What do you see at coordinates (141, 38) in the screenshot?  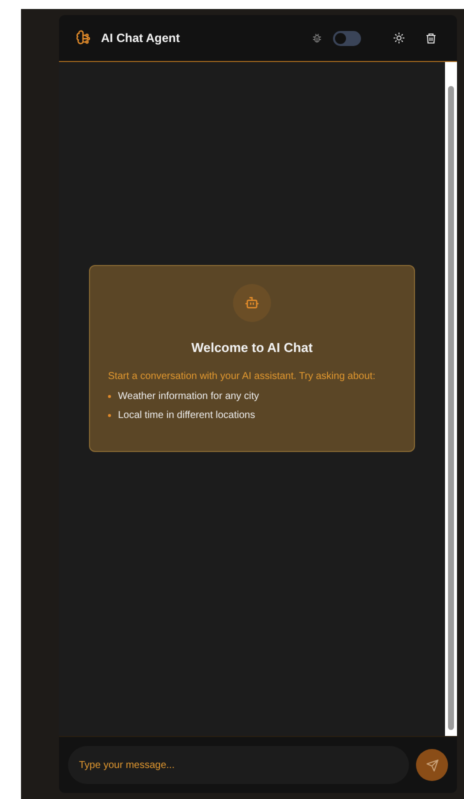 I see `app-title: AI Chat Agent` at bounding box center [141, 38].